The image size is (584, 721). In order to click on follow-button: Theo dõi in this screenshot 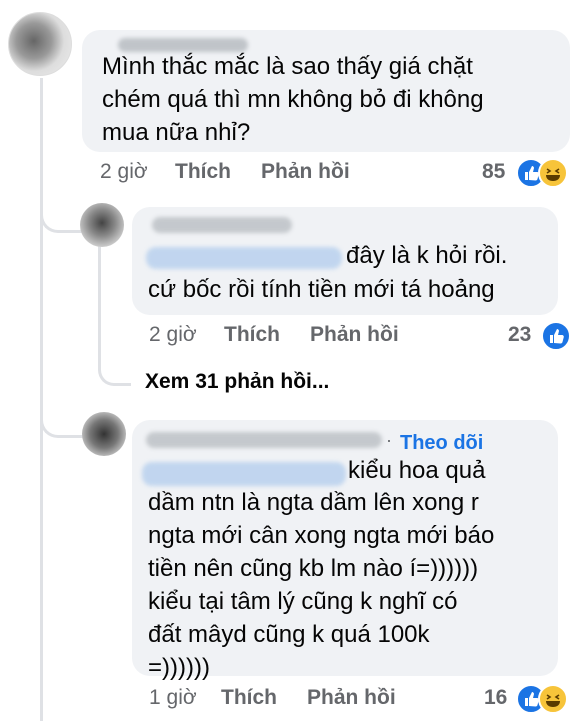, I will do `click(441, 443)`.